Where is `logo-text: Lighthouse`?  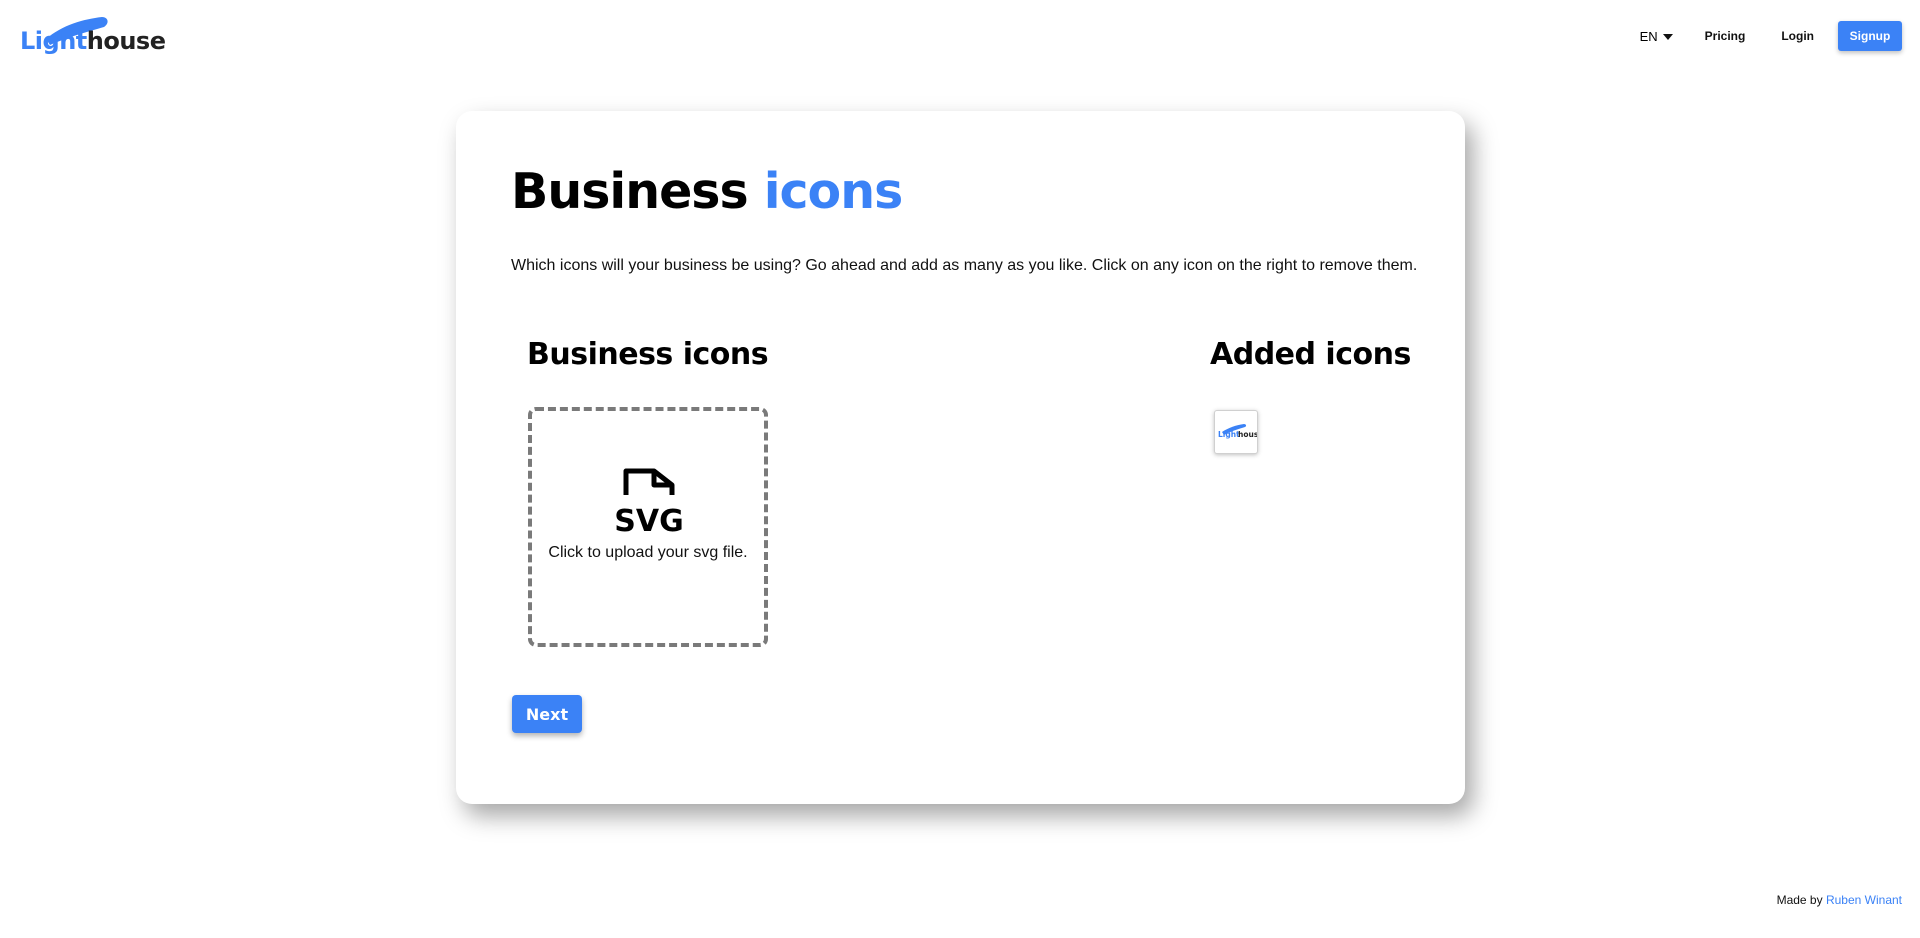
logo-text: Lighthouse is located at coordinates (93, 41).